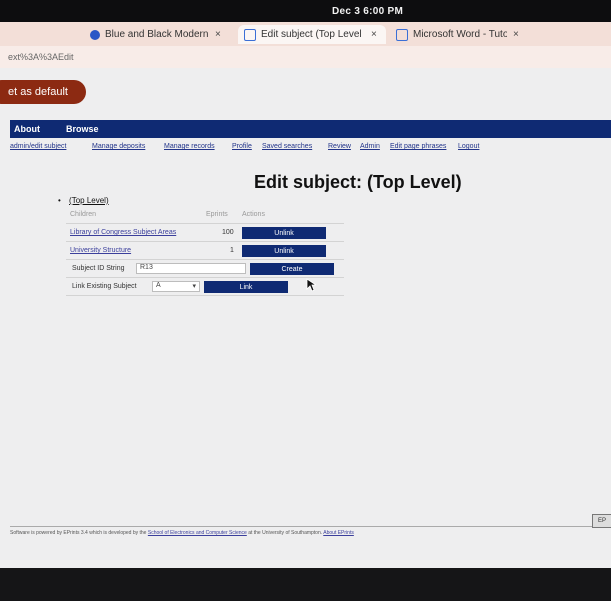 The height and width of the screenshot is (601, 611). What do you see at coordinates (38, 146) in the screenshot?
I see `subnav-item-admin: admin/edit subject` at bounding box center [38, 146].